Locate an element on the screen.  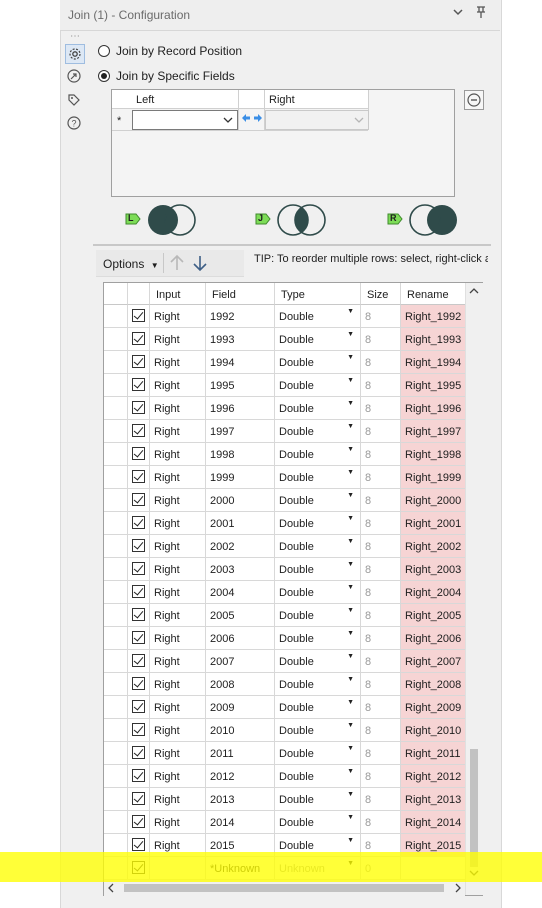
rename-cell: Right_2004 is located at coordinates (434, 592).